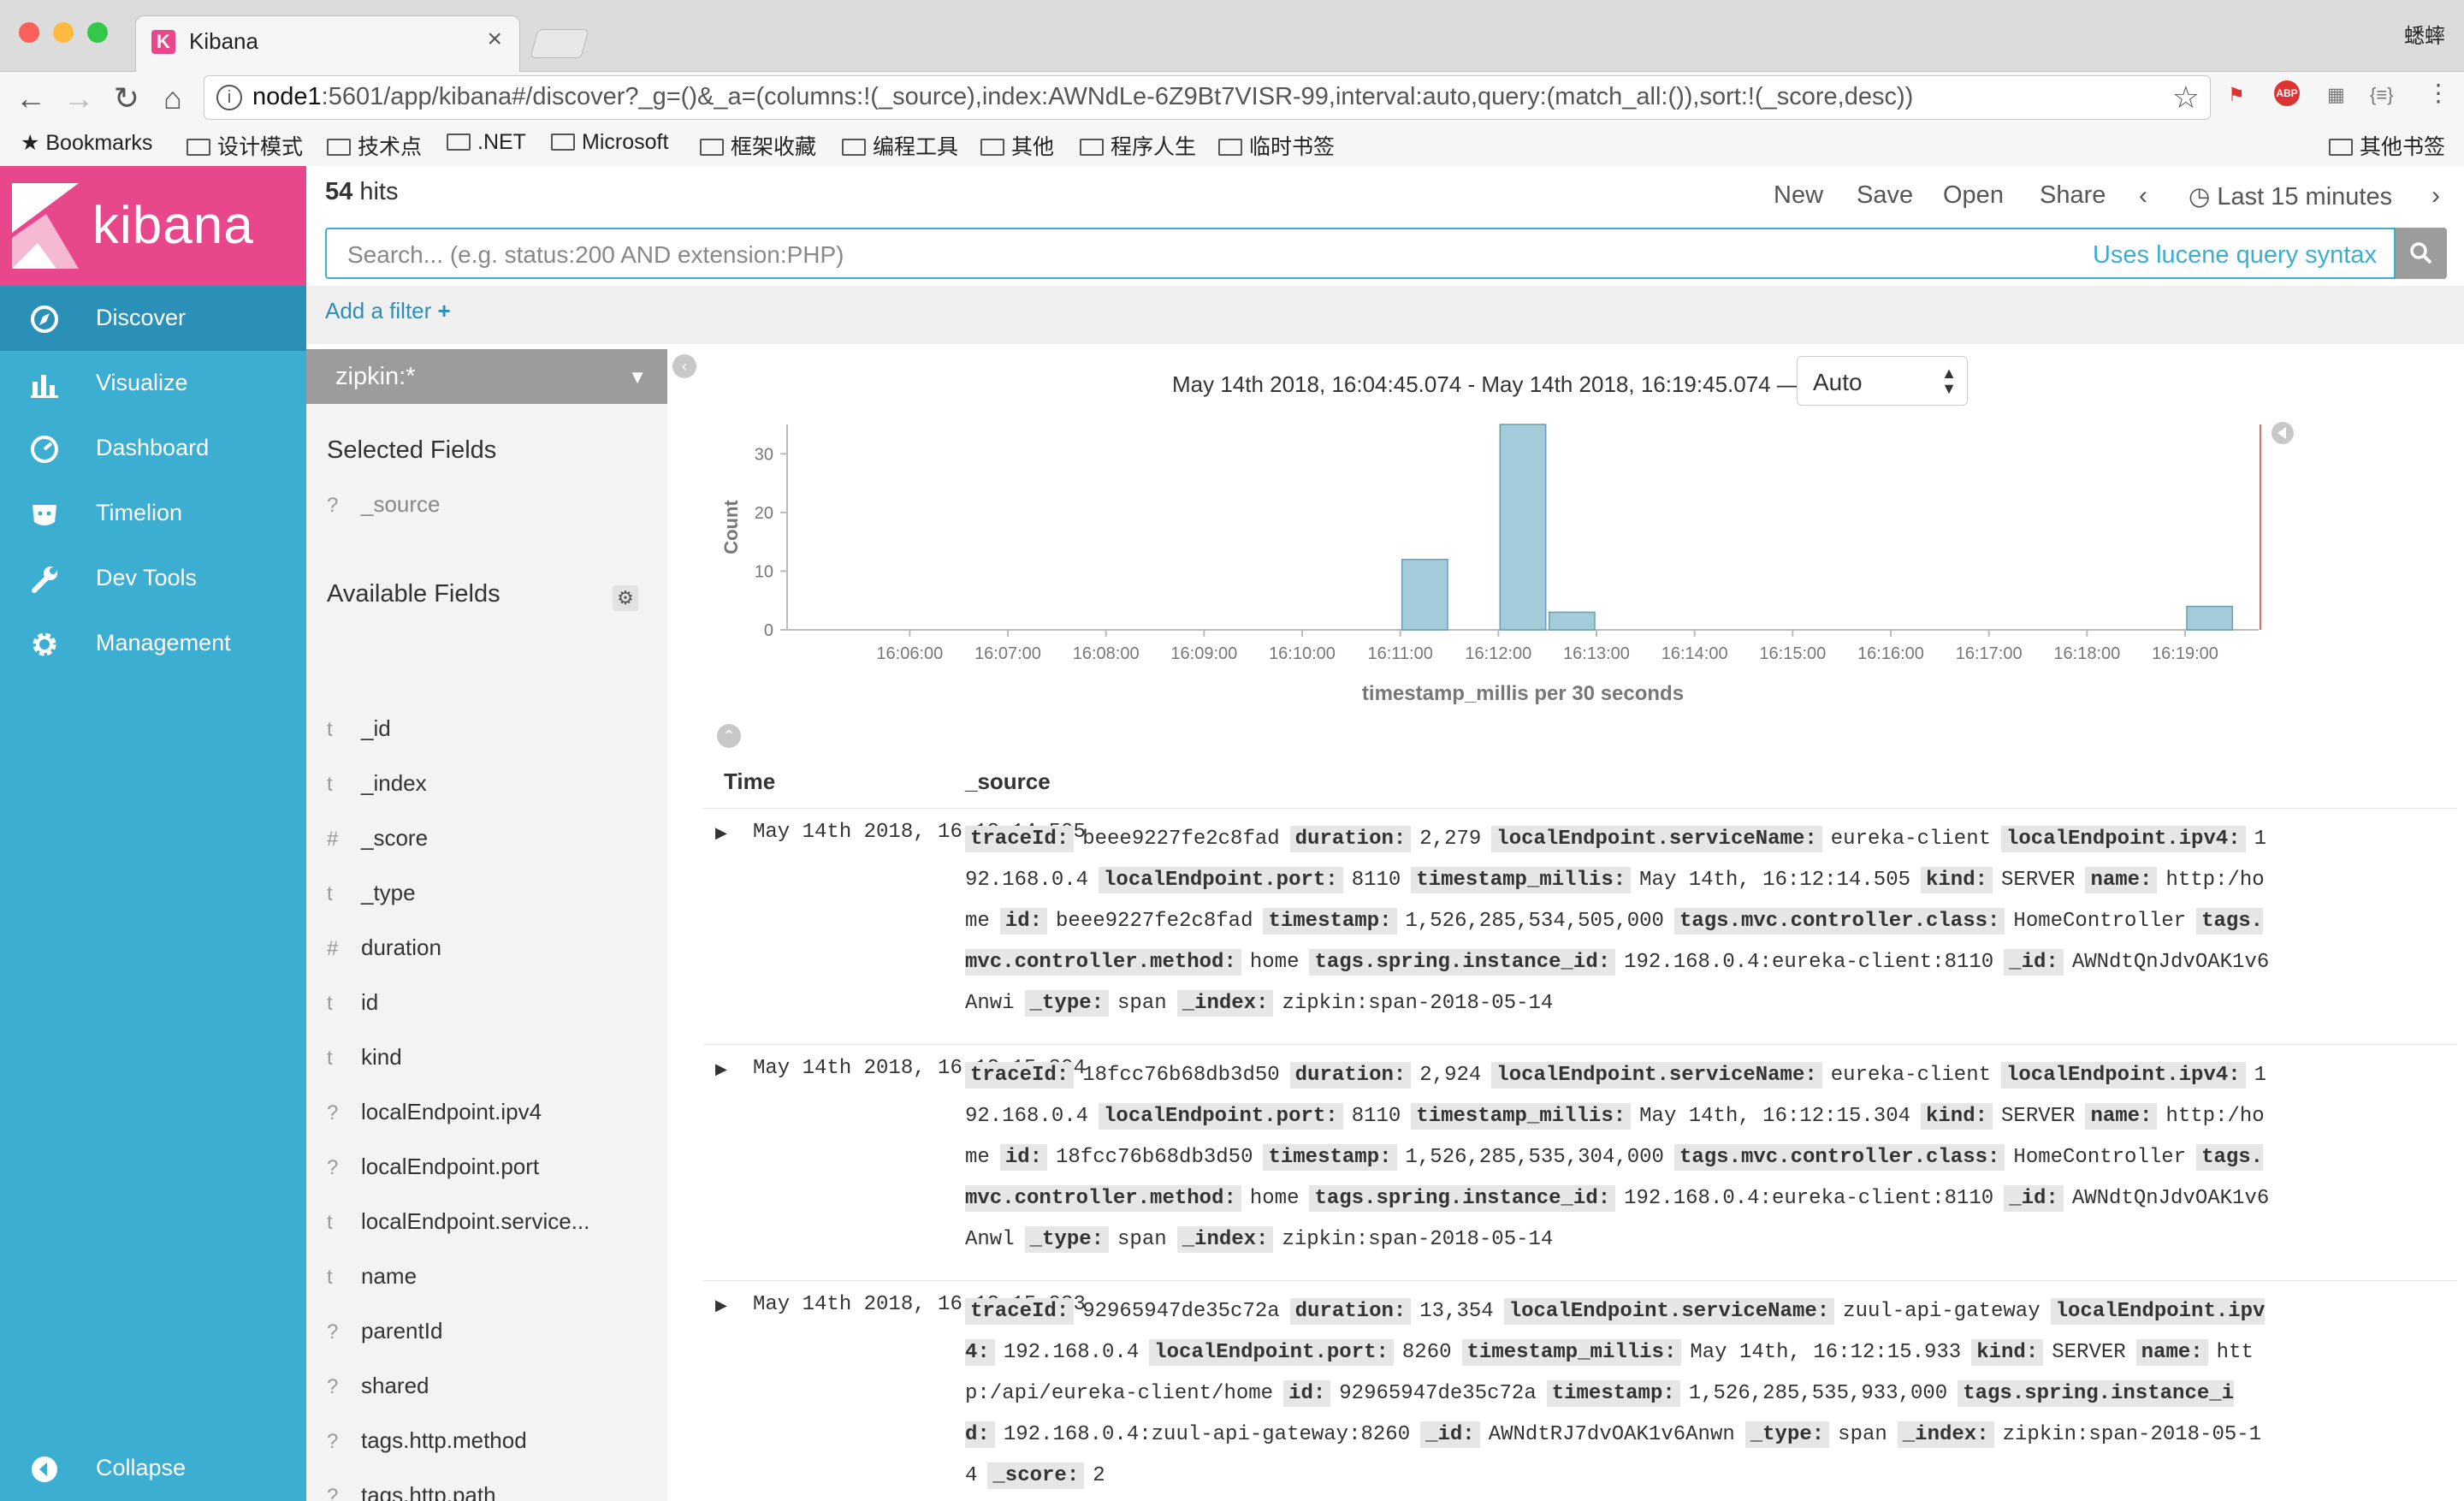 This screenshot has height=1501, width=2464. What do you see at coordinates (371, 897) in the screenshot?
I see `field-item: t _type` at bounding box center [371, 897].